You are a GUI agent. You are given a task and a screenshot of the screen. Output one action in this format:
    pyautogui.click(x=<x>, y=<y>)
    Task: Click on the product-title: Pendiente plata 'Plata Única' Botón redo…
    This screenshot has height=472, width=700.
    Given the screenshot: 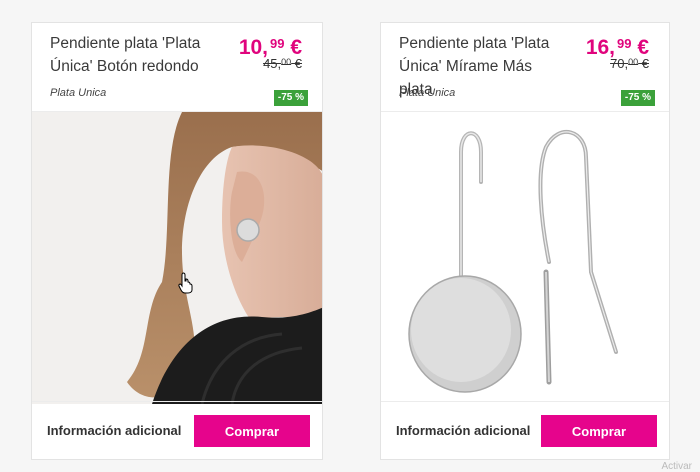 What is the action you would take?
    pyautogui.click(x=134, y=55)
    